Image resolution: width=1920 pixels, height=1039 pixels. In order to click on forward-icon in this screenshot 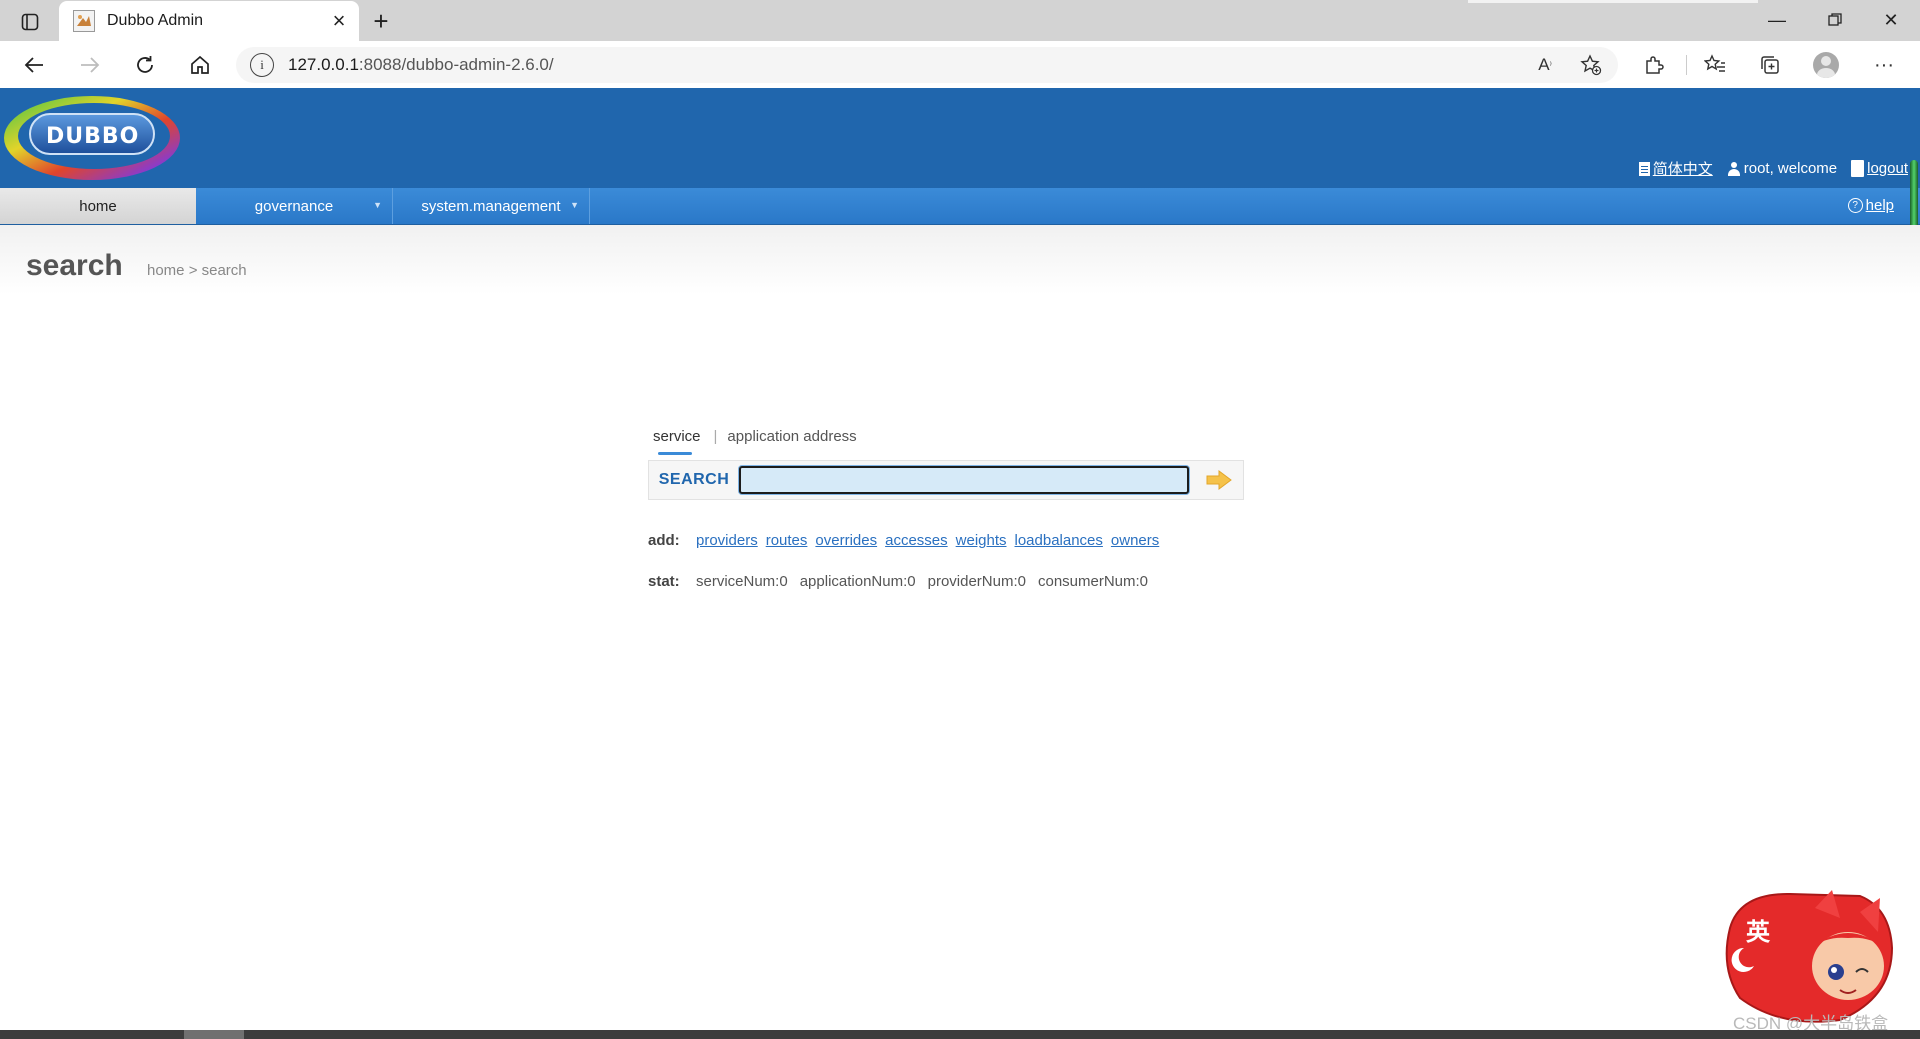, I will do `click(90, 65)`.